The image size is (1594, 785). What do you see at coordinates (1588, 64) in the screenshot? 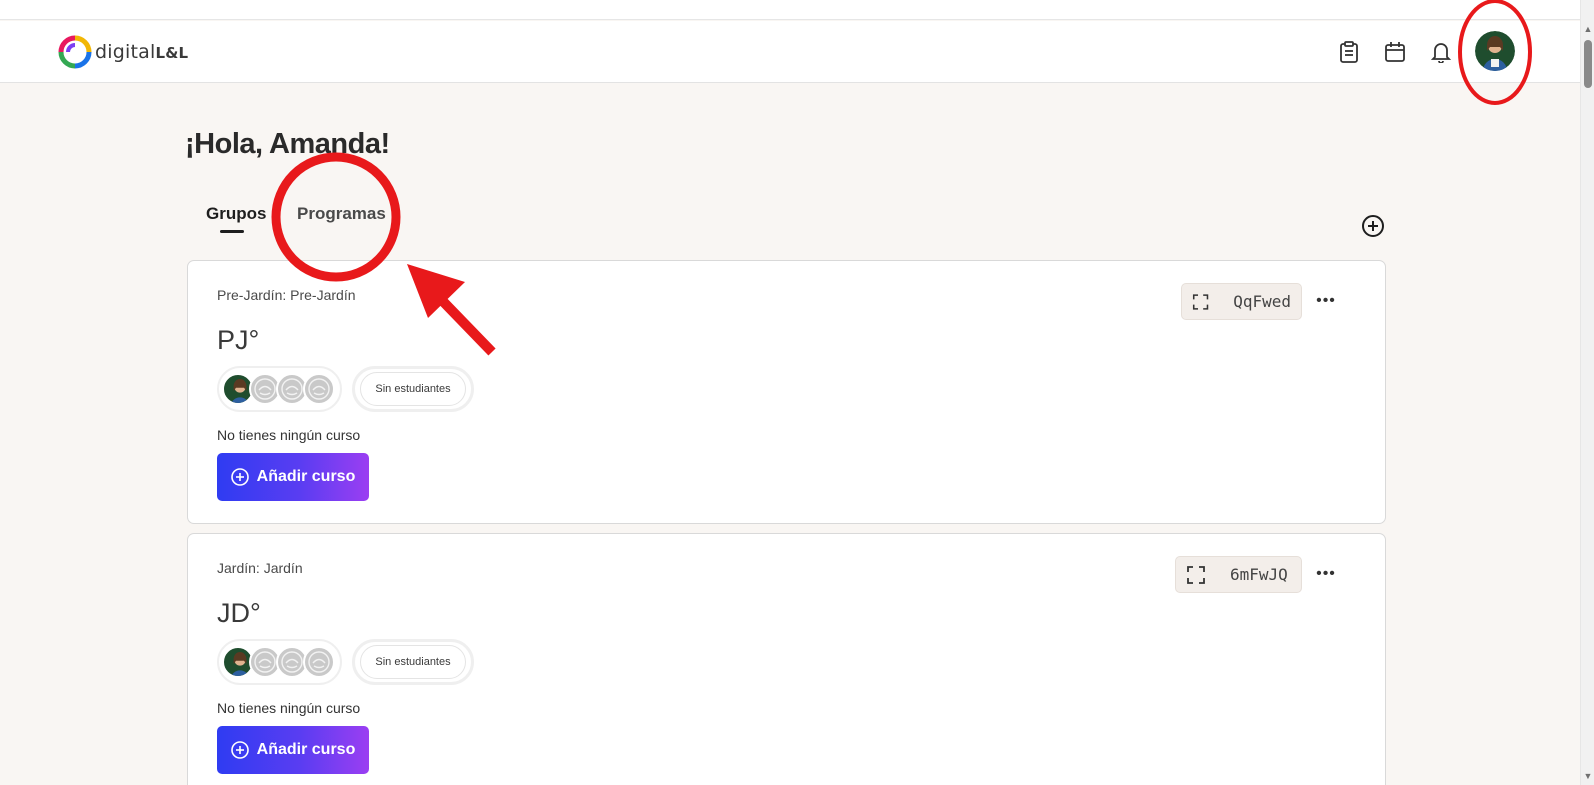
I see `scroll-thumb` at bounding box center [1588, 64].